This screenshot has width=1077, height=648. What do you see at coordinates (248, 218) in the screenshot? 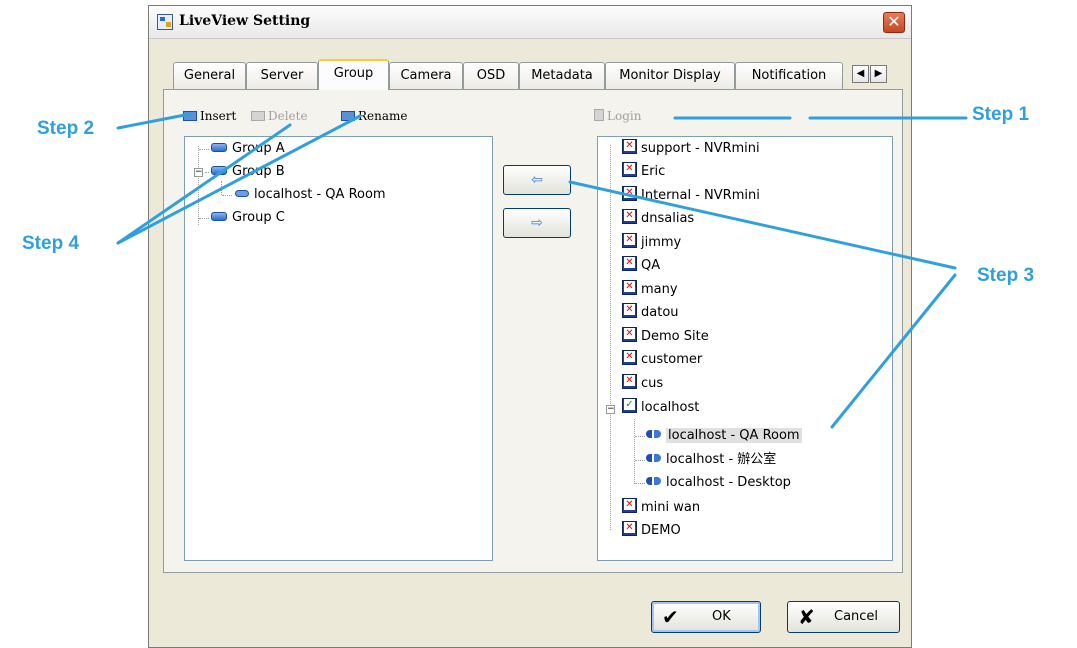
I see `tree-node-group-c: Group C` at bounding box center [248, 218].